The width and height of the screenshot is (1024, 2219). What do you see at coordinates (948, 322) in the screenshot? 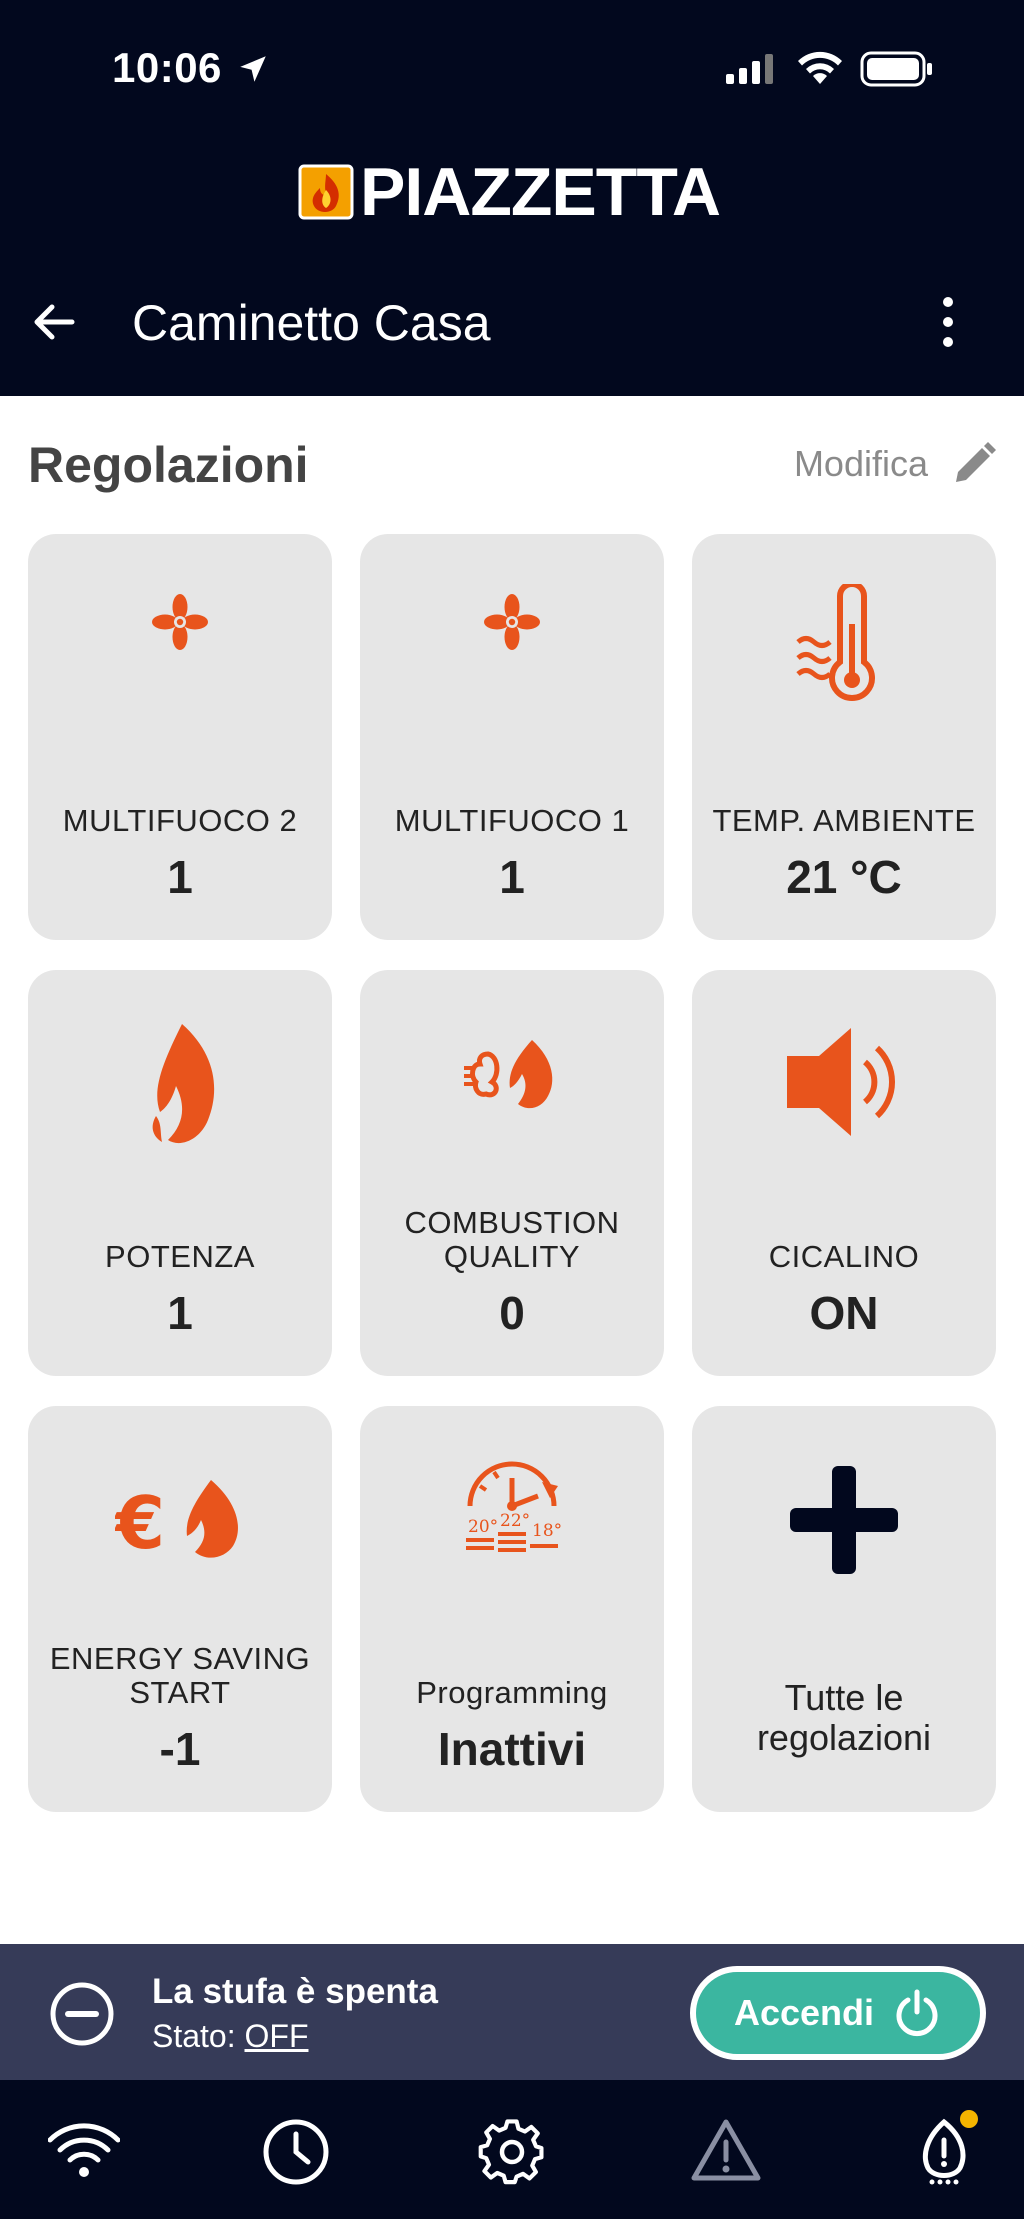
I see `more-vertical-icon` at bounding box center [948, 322].